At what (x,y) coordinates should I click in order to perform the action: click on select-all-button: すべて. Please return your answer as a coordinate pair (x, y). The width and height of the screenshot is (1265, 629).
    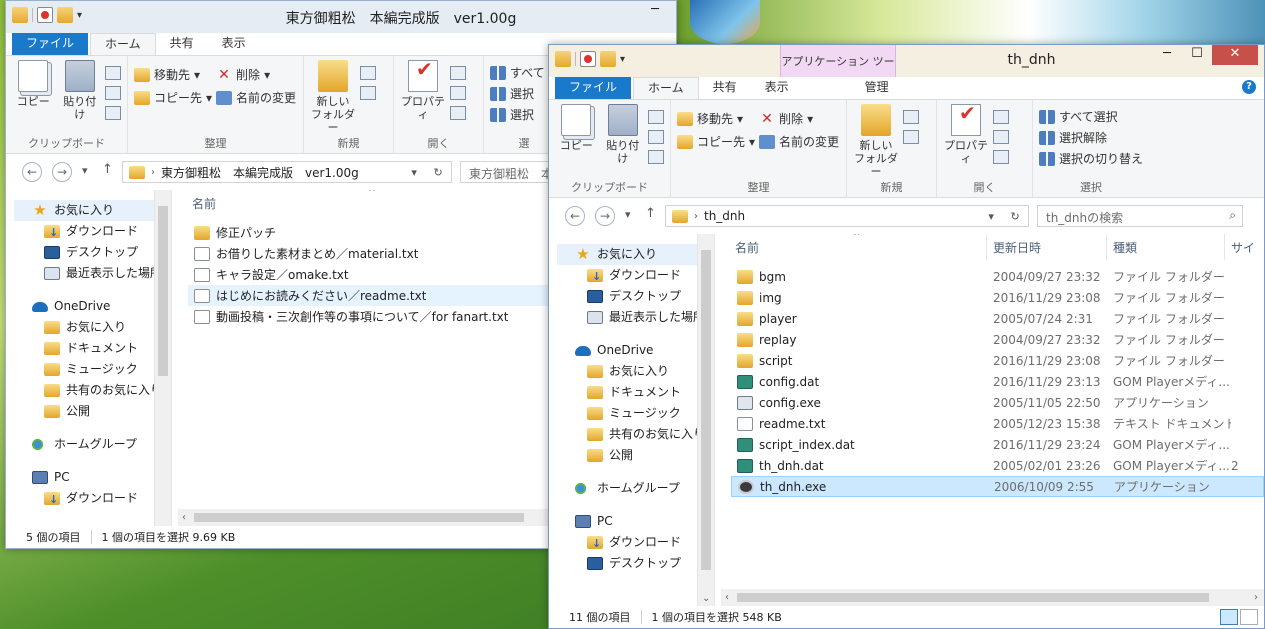
    Looking at the image, I should click on (517, 72).